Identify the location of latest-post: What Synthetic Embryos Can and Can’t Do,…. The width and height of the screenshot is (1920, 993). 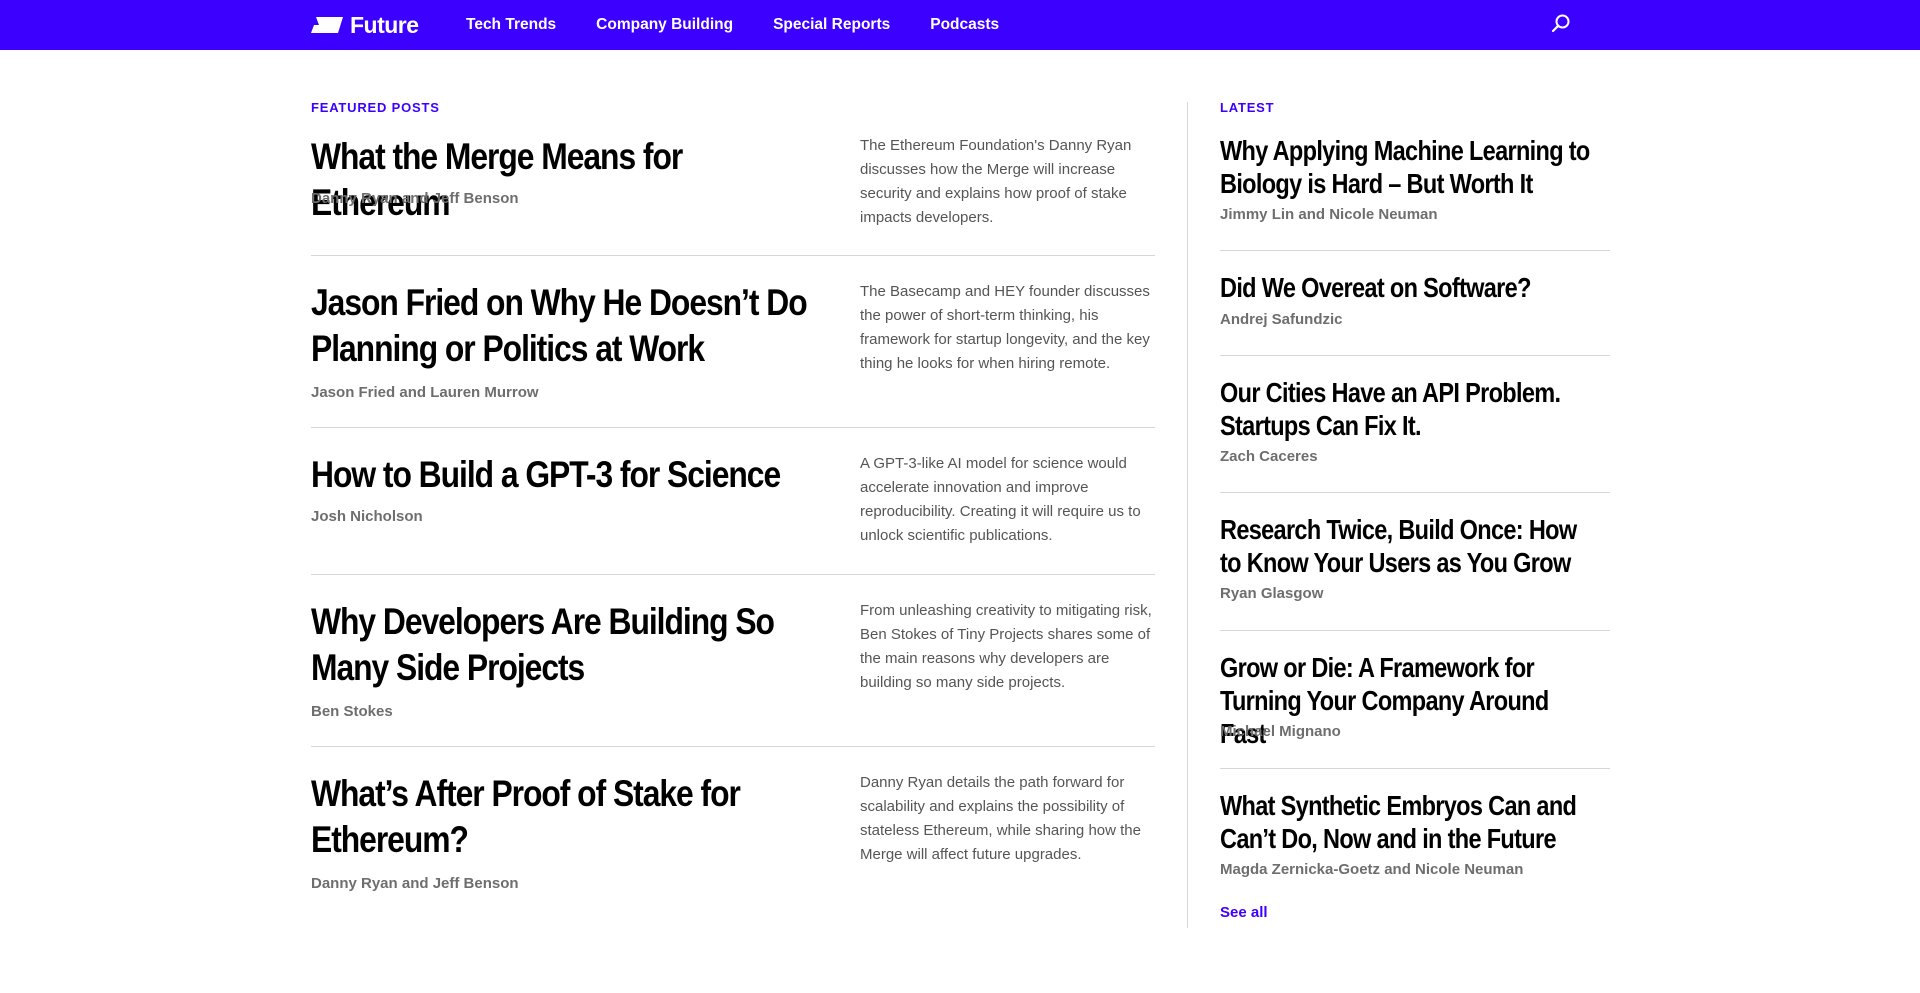
(1415, 834).